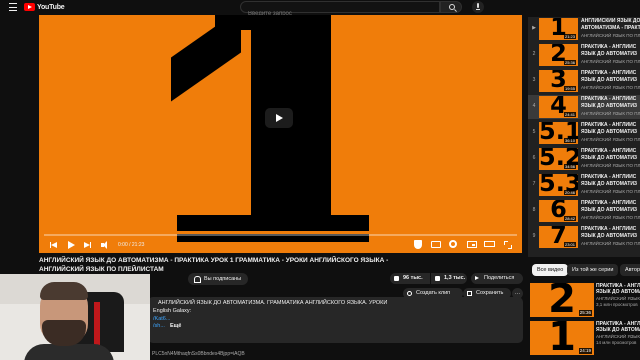 The width and height of the screenshot is (640, 360). I want to click on view-count: 14 млн просмотров, so click(616, 342).